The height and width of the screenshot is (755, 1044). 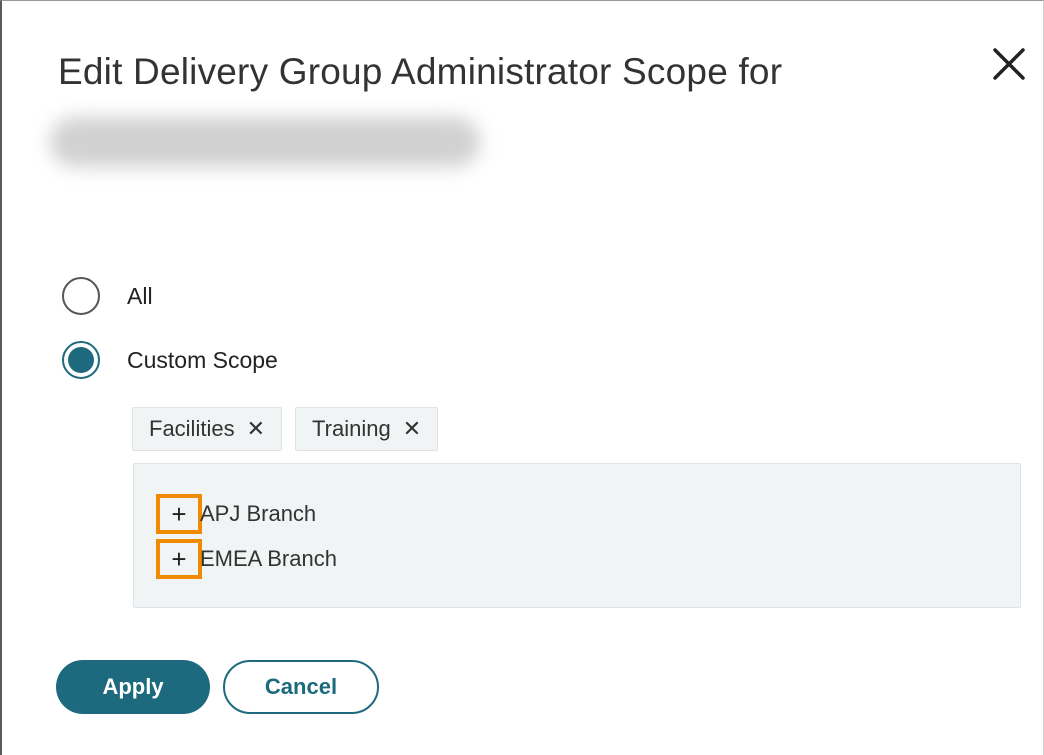 I want to click on tree-item-emea-branch: + EMEA Branch, so click(x=246, y=559).